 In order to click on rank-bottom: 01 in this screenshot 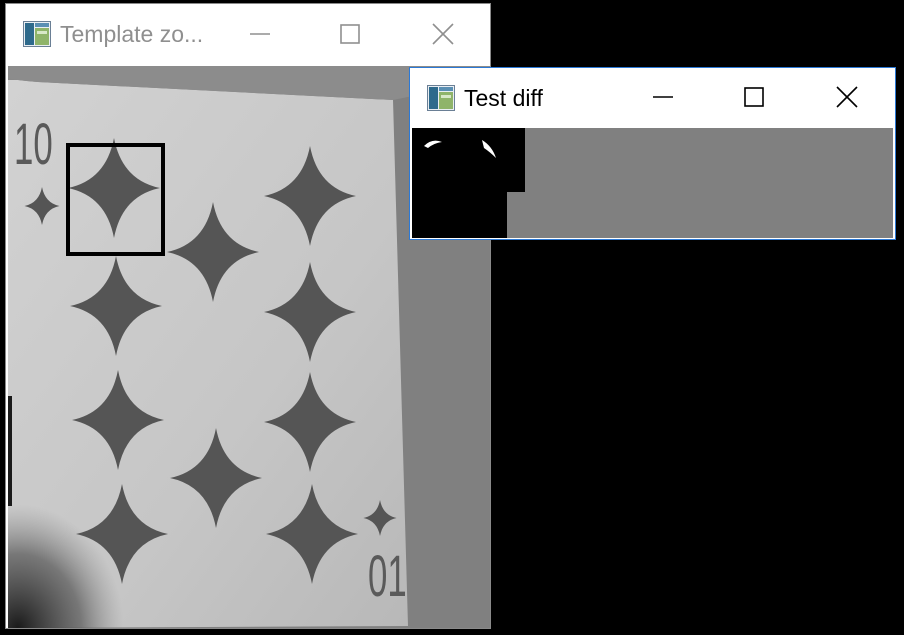, I will do `click(387, 577)`.